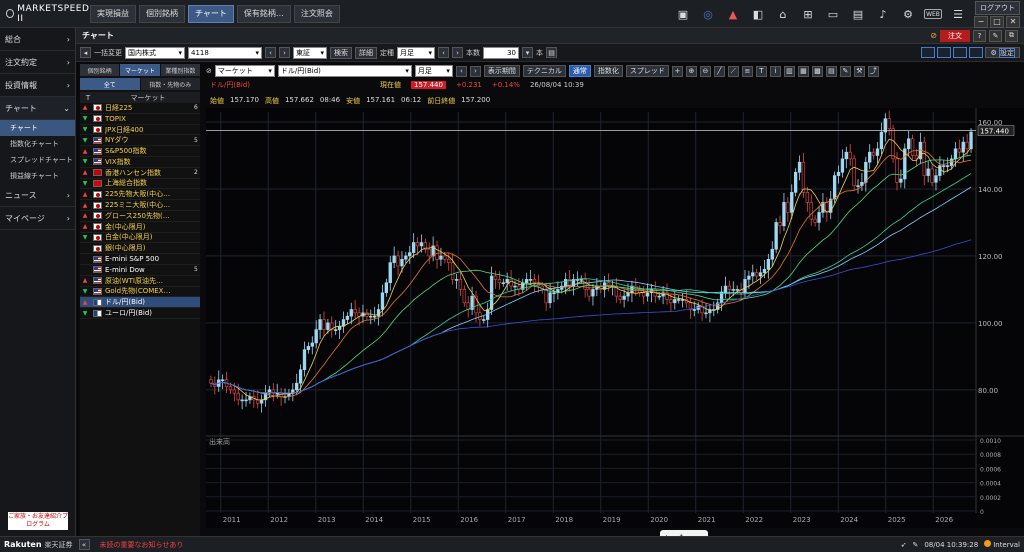 This screenshot has width=1024, height=552. What do you see at coordinates (928, 52) in the screenshot?
I see `layout-single-icon` at bounding box center [928, 52].